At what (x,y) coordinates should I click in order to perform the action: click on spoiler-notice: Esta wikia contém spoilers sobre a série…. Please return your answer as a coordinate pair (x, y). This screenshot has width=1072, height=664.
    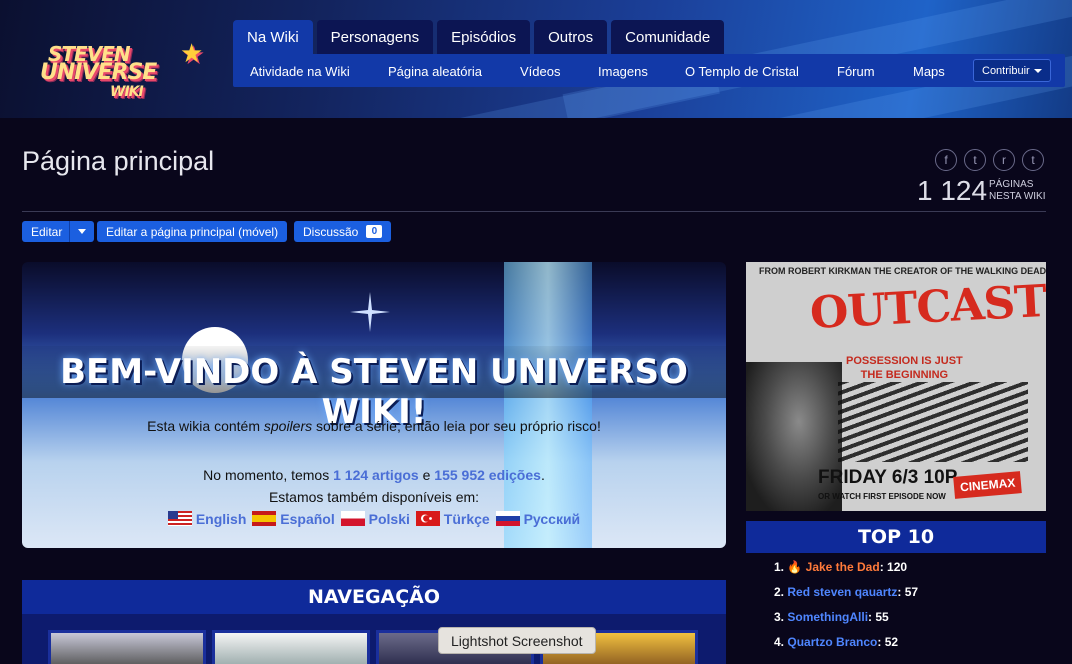
    Looking at the image, I should click on (374, 426).